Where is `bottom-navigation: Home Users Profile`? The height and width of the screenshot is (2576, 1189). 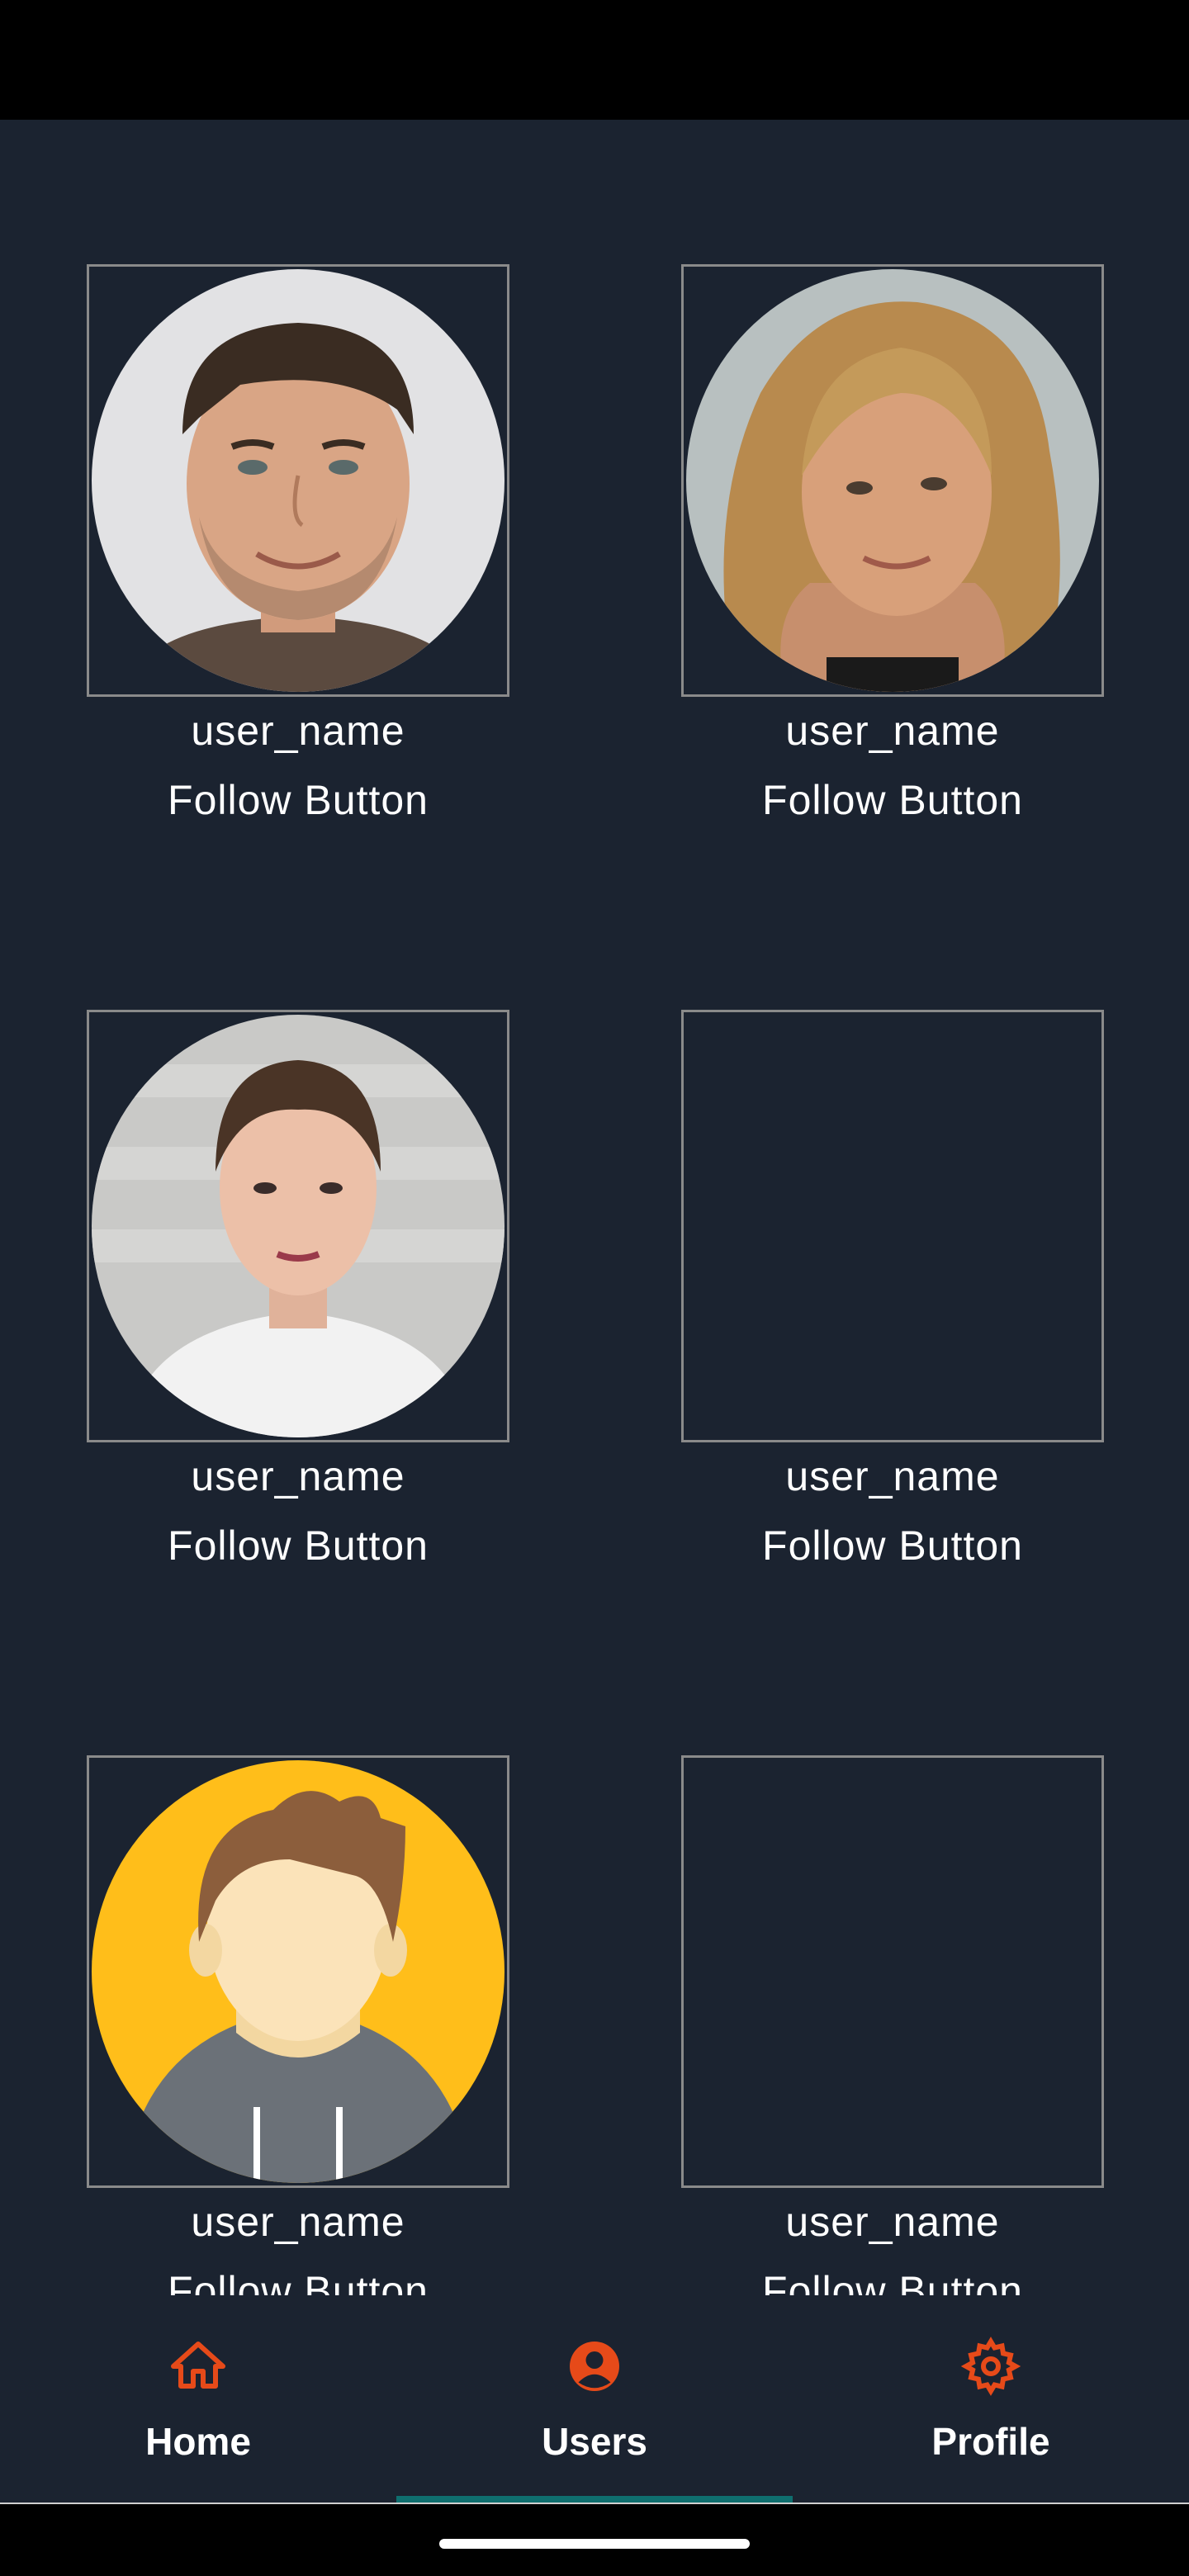 bottom-navigation: Home Users Profile is located at coordinates (594, 2399).